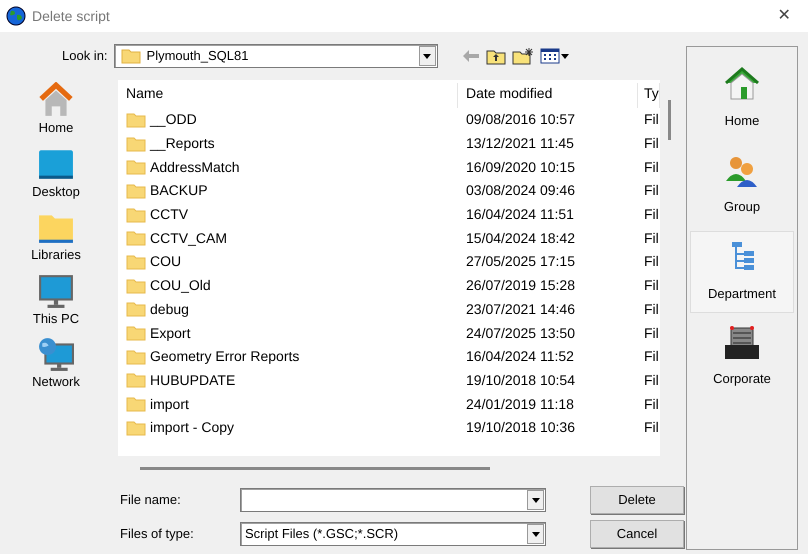  What do you see at coordinates (288, 285) in the screenshot?
I see `table-cell: COU_Old` at bounding box center [288, 285].